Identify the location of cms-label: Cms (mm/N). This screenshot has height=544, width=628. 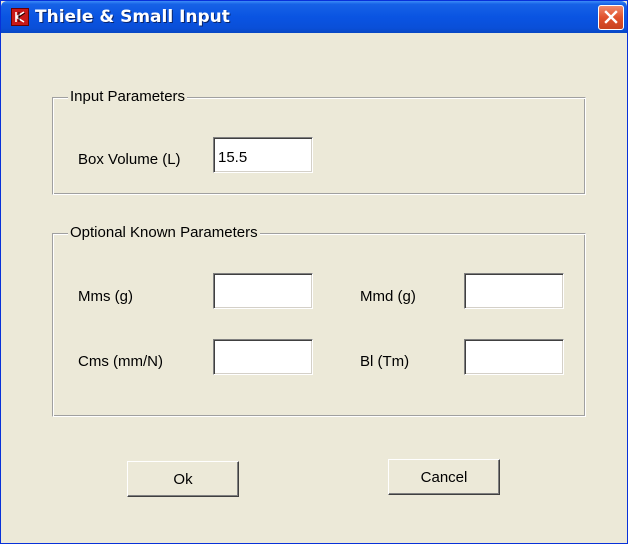
(120, 361).